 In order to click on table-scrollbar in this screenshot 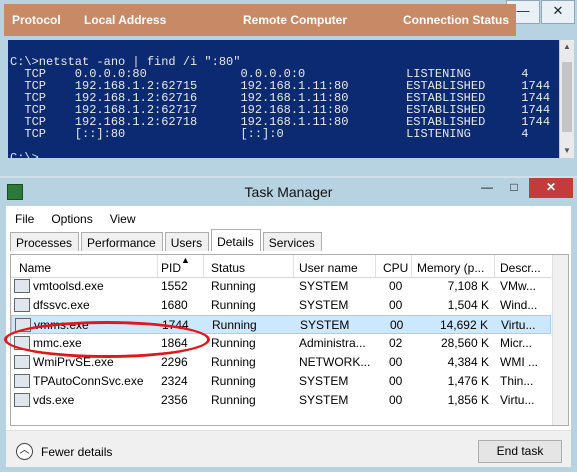, I will do `click(560, 340)`.